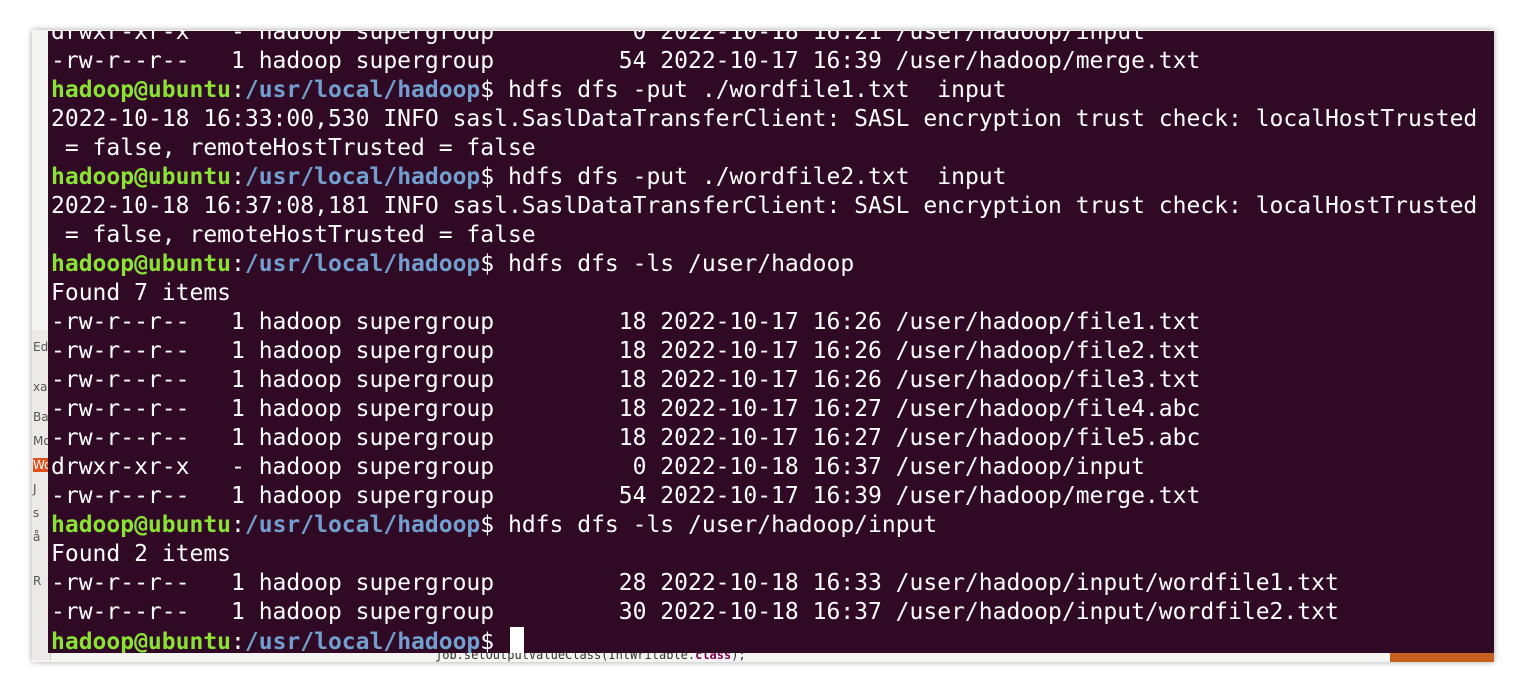 The image size is (1526, 694). I want to click on terminal-output-line: Found 2 items, so click(141, 554).